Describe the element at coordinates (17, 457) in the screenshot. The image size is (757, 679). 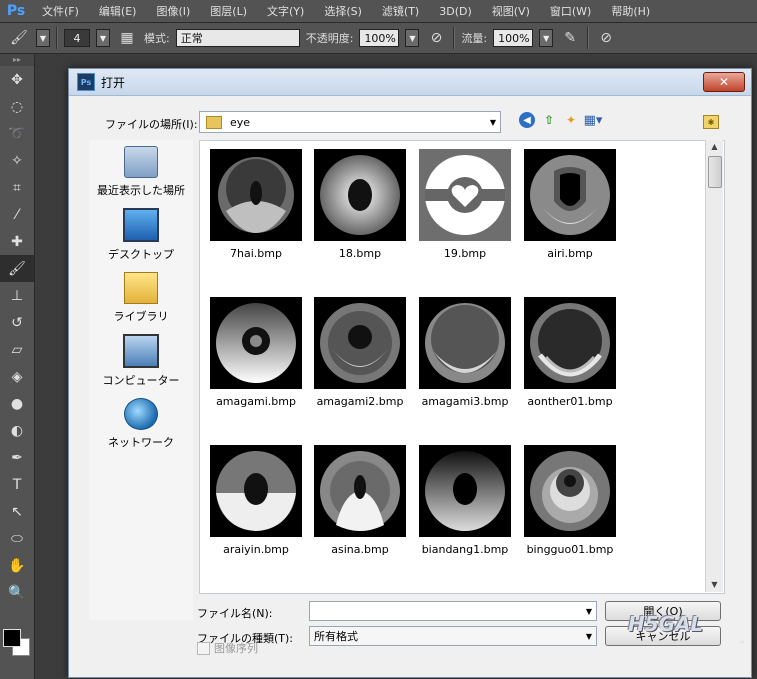
I see `pen-tool-icon: ✒` at that location.